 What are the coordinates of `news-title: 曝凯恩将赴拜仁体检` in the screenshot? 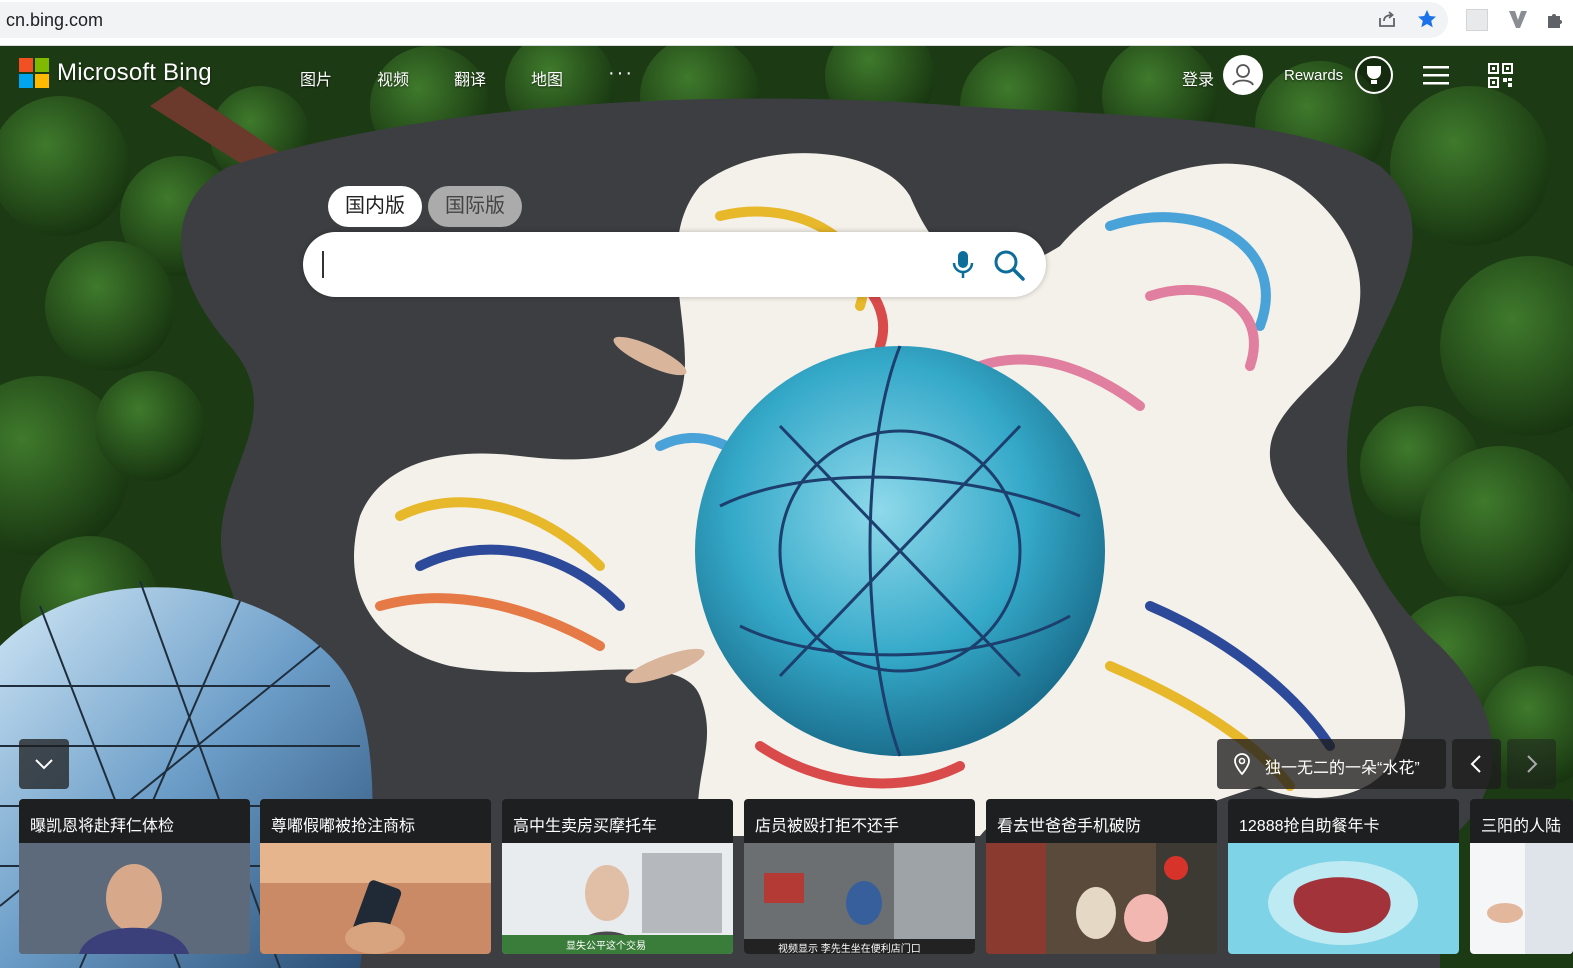 It's located at (102, 826).